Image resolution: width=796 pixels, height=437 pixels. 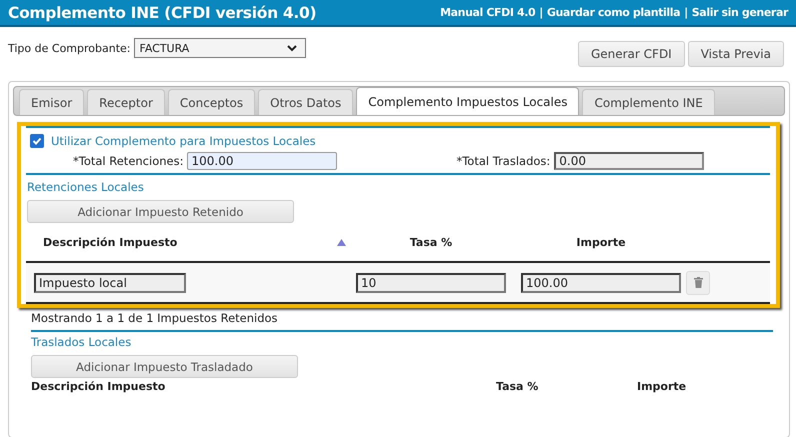 What do you see at coordinates (431, 282) in the screenshot?
I see `rate-field: 10` at bounding box center [431, 282].